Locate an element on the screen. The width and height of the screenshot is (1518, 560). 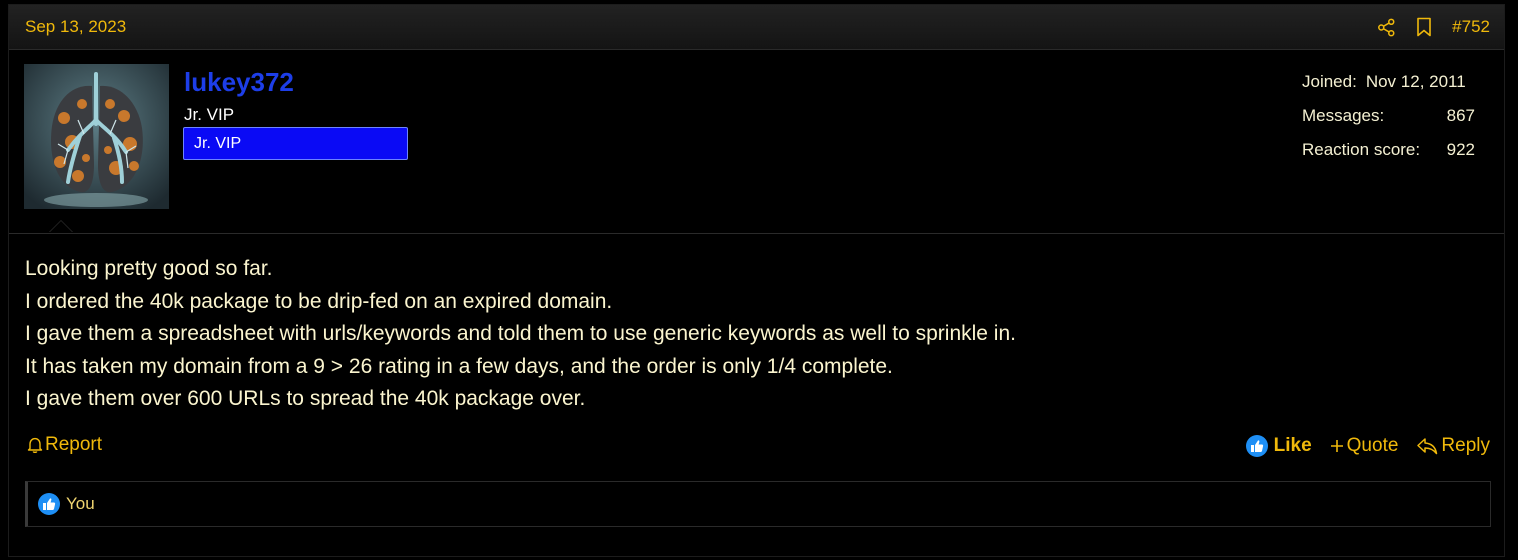
footer-actions: Like Quote Reply is located at coordinates (1359, 446).